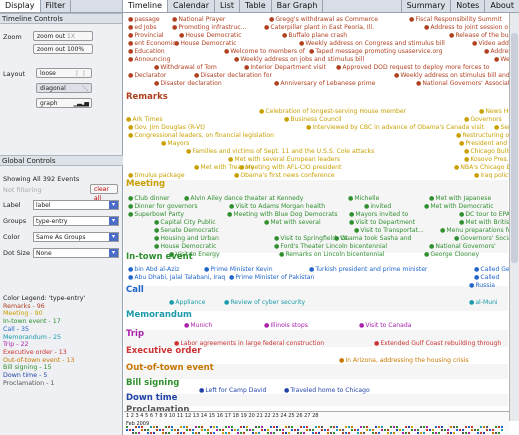  Describe the element at coordinates (146, 6) in the screenshot. I see `tab-timeline: Timeline` at that location.